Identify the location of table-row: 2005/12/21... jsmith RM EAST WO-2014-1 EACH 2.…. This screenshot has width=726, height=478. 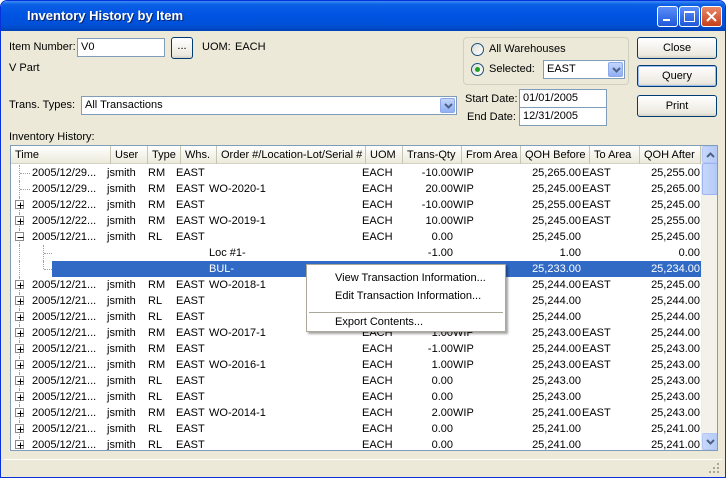
(356, 413).